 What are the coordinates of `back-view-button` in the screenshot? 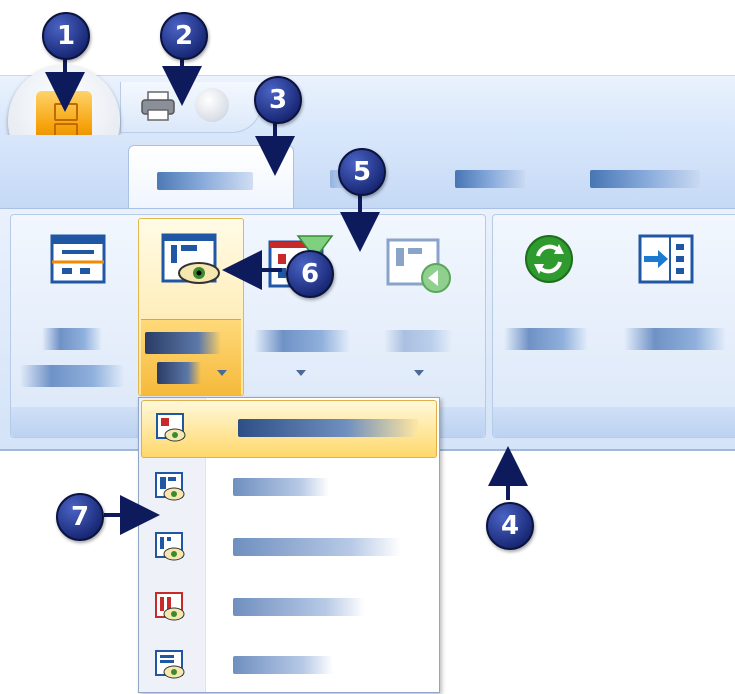 It's located at (420, 310).